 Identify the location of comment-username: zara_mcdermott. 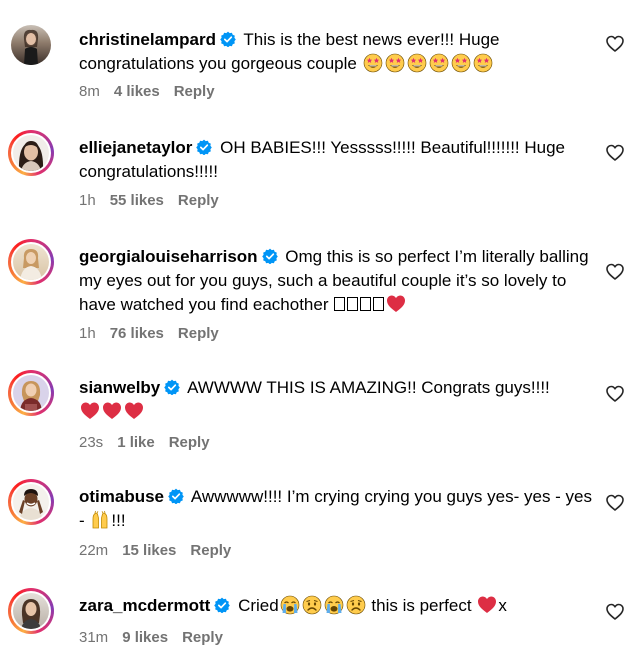
(144, 605).